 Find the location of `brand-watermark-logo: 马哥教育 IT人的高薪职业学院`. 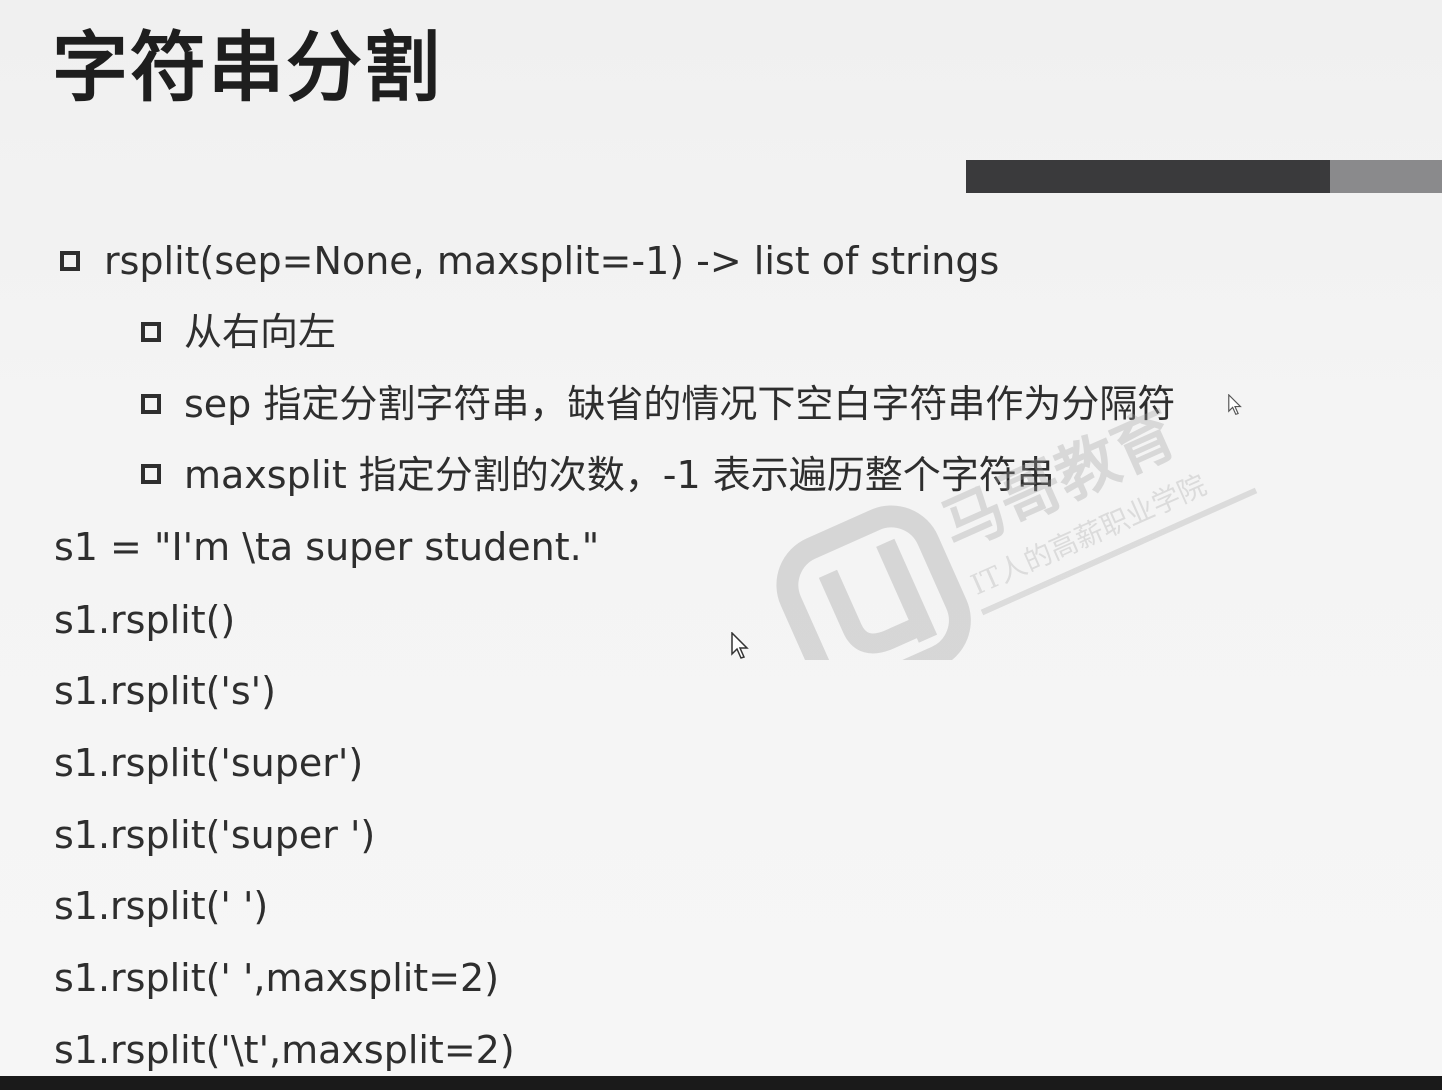

brand-watermark-logo: 马哥教育 IT人的高薪职业学院 is located at coordinates (1017, 530).